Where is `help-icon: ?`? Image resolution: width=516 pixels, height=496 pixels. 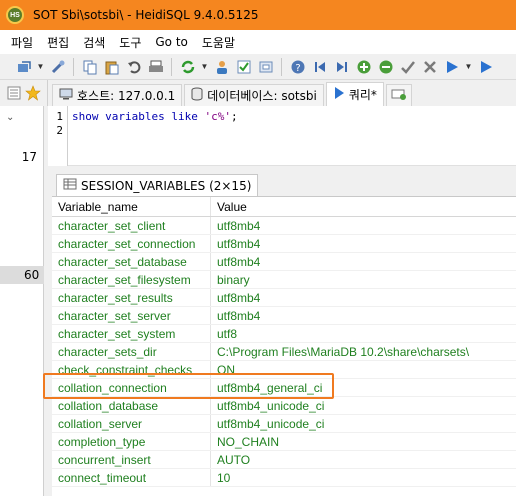
help-icon: ? is located at coordinates (297, 66).